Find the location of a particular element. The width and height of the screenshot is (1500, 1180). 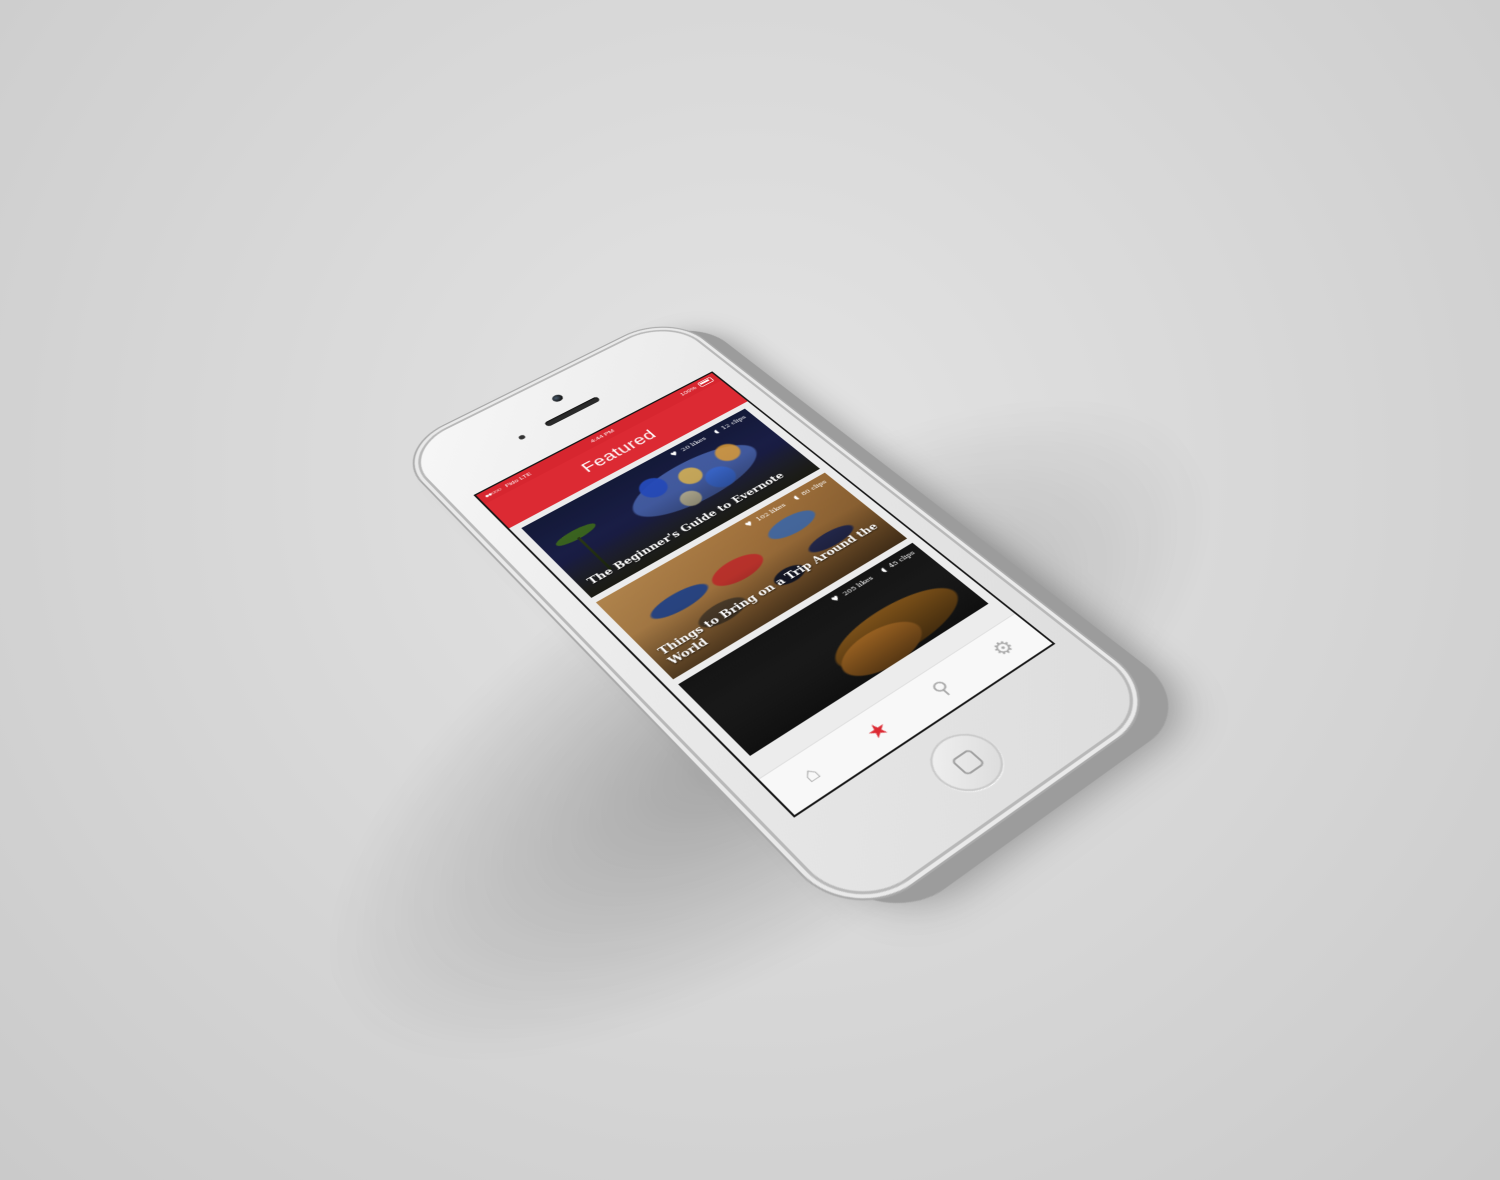

front-camera is located at coordinates (557, 398).